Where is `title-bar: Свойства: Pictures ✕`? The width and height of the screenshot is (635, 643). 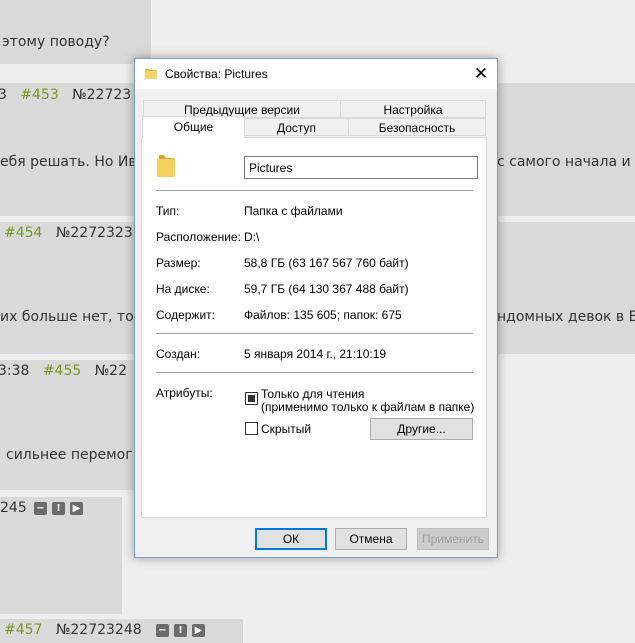 title-bar: Свойства: Pictures ✕ is located at coordinates (316, 74).